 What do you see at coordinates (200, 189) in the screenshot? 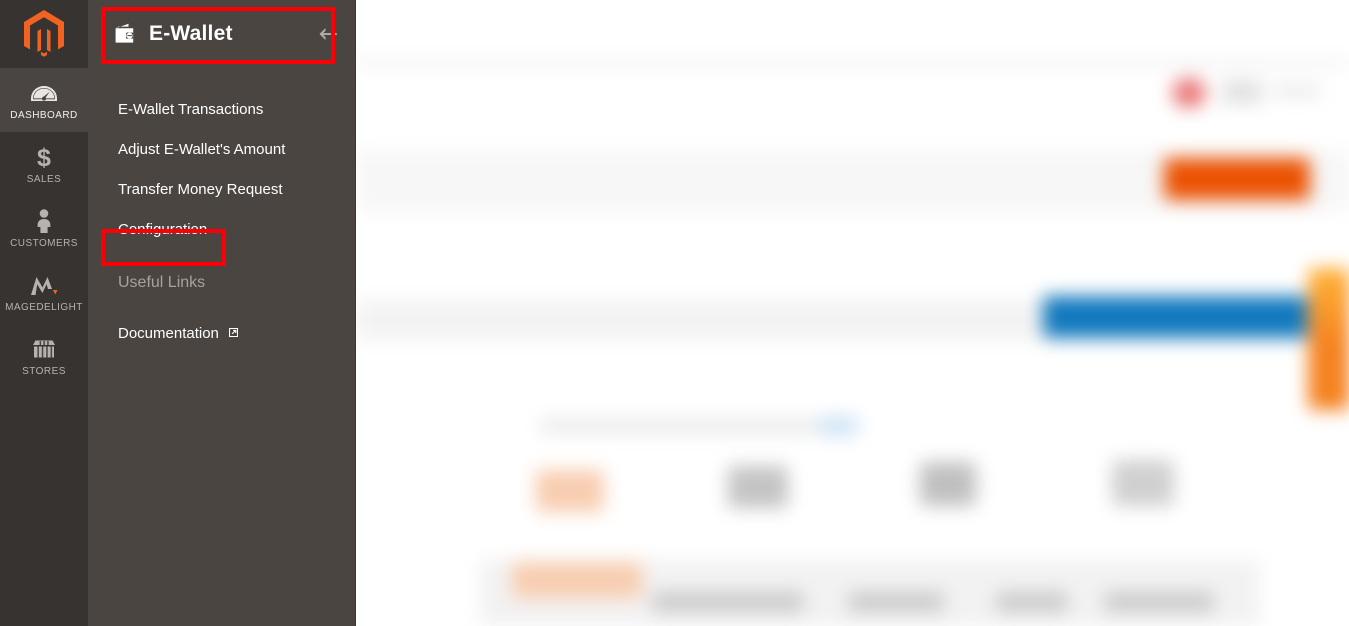
I see `submenu-item-label: Transfer Money Request` at bounding box center [200, 189].